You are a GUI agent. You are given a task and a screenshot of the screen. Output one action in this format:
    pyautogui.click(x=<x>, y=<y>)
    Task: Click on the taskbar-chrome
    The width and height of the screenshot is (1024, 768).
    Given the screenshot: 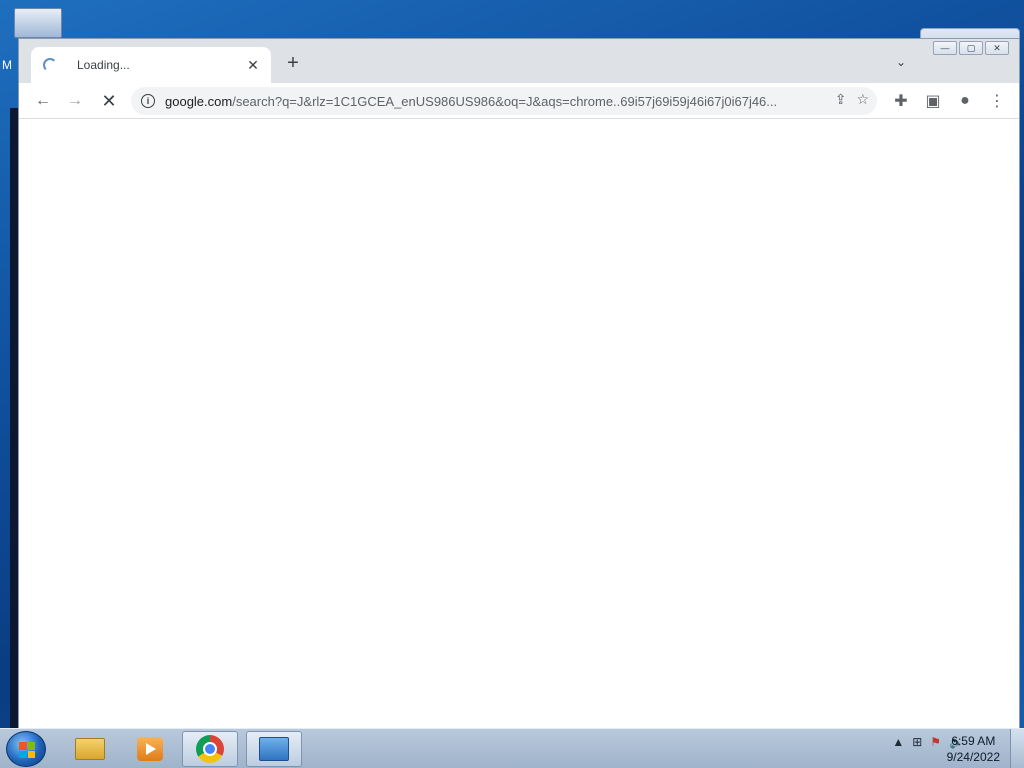 What is the action you would take?
    pyautogui.click(x=210, y=749)
    